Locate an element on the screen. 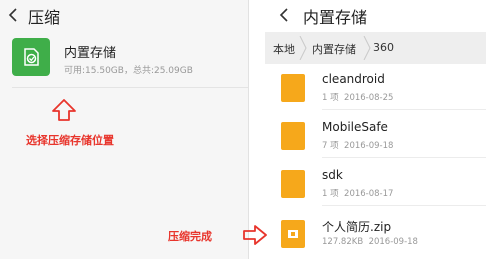  file-meta: 7 项 2016-09-18 is located at coordinates (358, 146).